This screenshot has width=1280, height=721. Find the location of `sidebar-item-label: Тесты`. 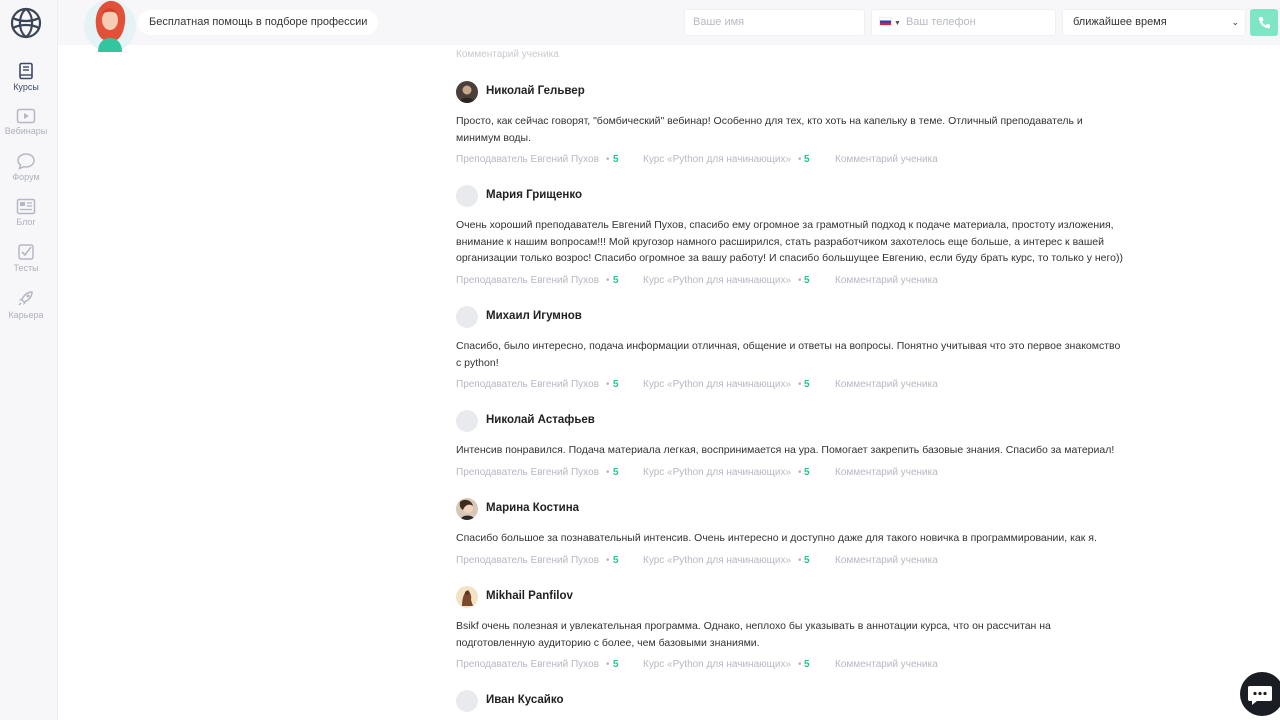

sidebar-item-label: Тесты is located at coordinates (26, 268).